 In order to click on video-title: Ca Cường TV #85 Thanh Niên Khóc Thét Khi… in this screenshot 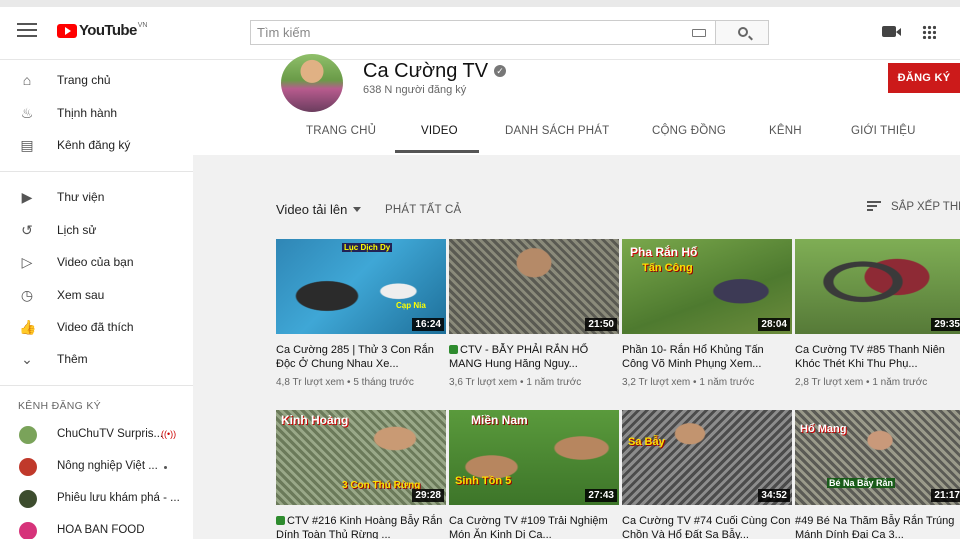, I will do `click(877, 357)`.